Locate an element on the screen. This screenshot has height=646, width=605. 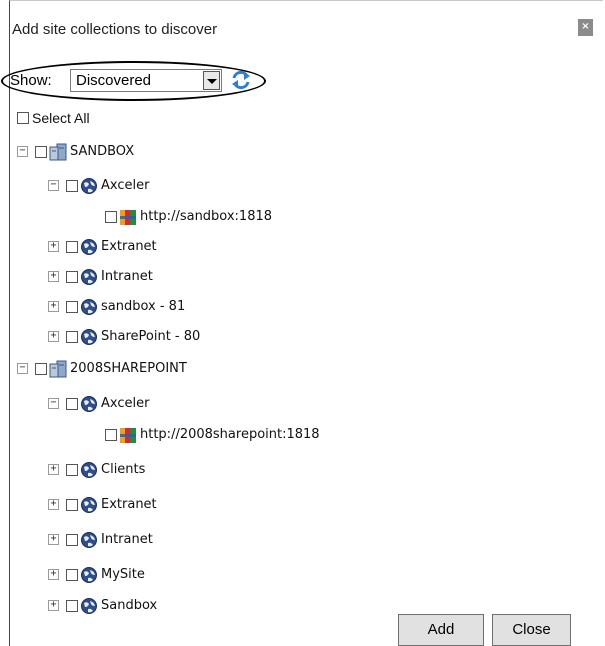
show-label: Show: is located at coordinates (31, 80).